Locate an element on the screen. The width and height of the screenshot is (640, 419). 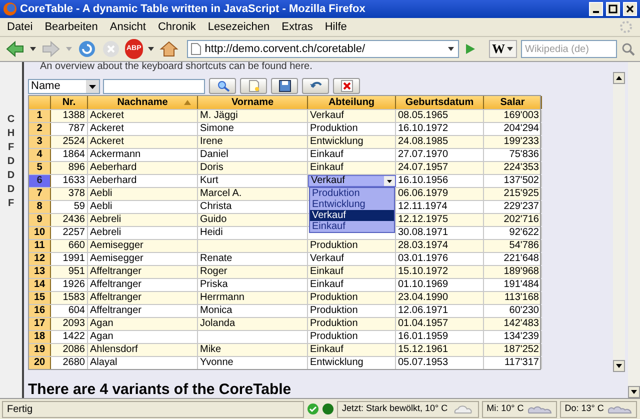
table-cell: 2680 is located at coordinates (69, 363).